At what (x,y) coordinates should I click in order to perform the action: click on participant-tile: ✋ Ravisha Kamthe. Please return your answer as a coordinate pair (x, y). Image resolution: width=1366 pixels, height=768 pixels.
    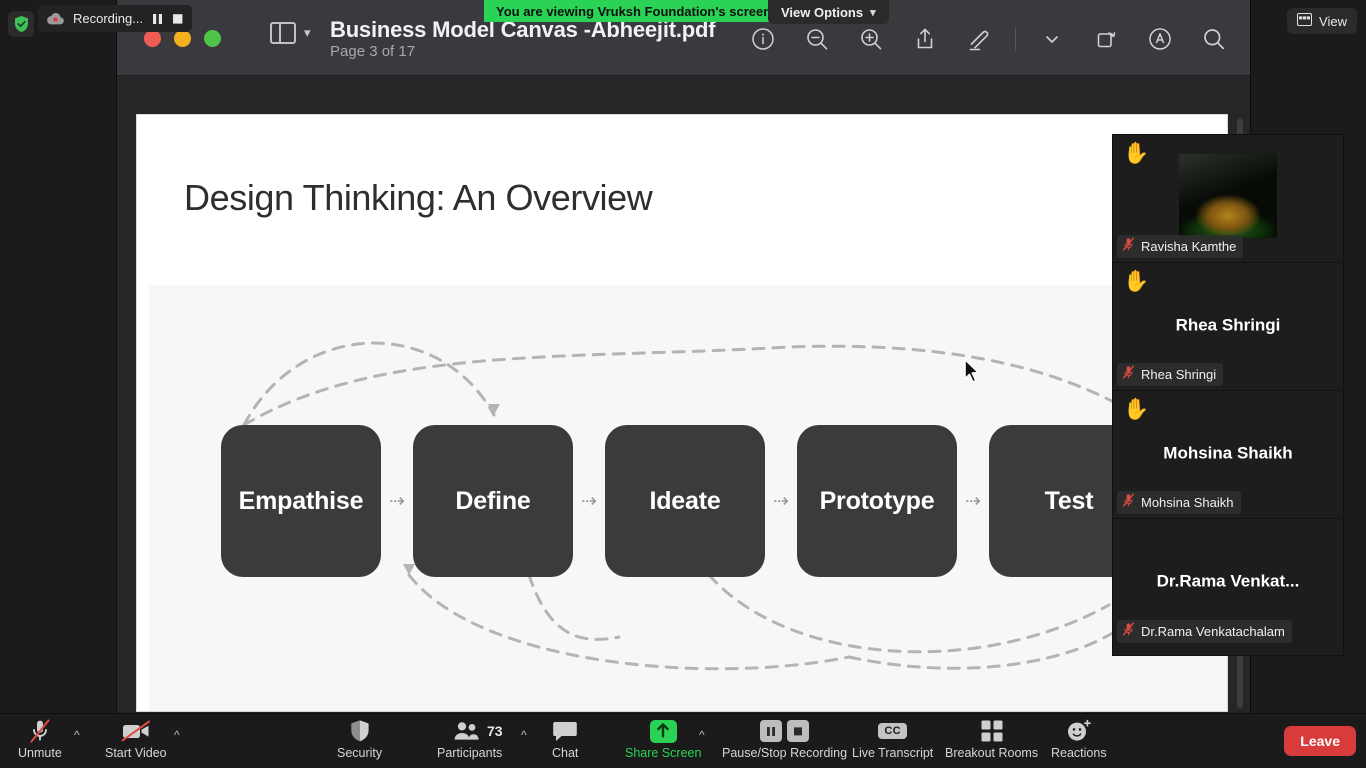
    Looking at the image, I should click on (1228, 199).